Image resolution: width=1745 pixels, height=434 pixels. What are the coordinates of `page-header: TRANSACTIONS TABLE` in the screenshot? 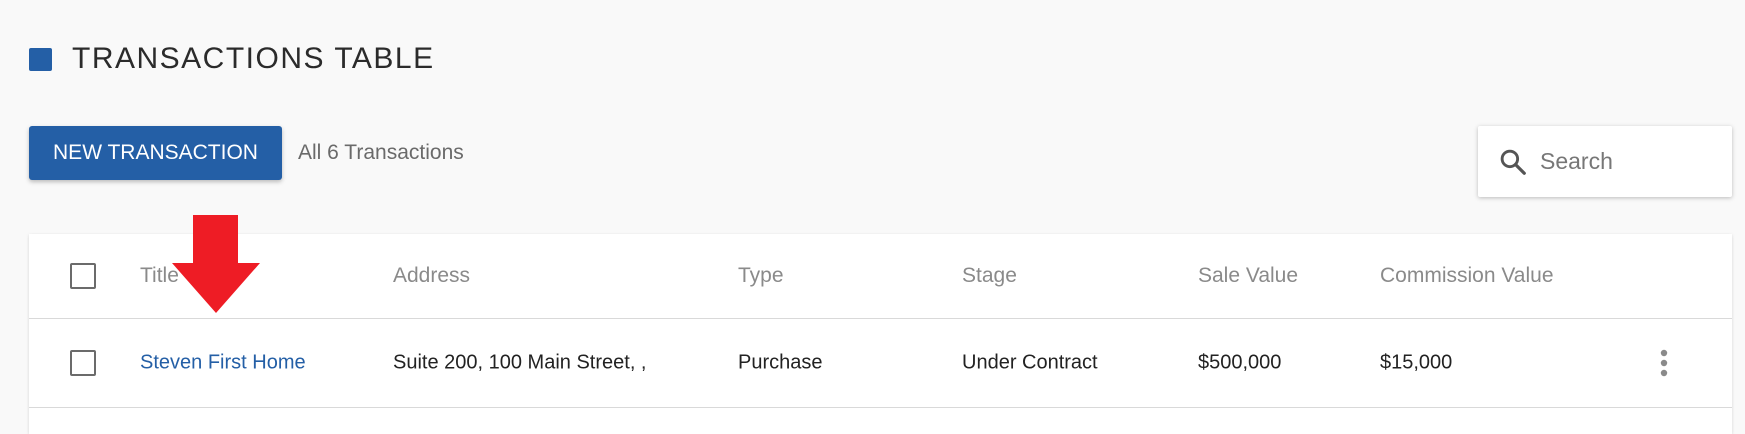 It's located at (232, 59).